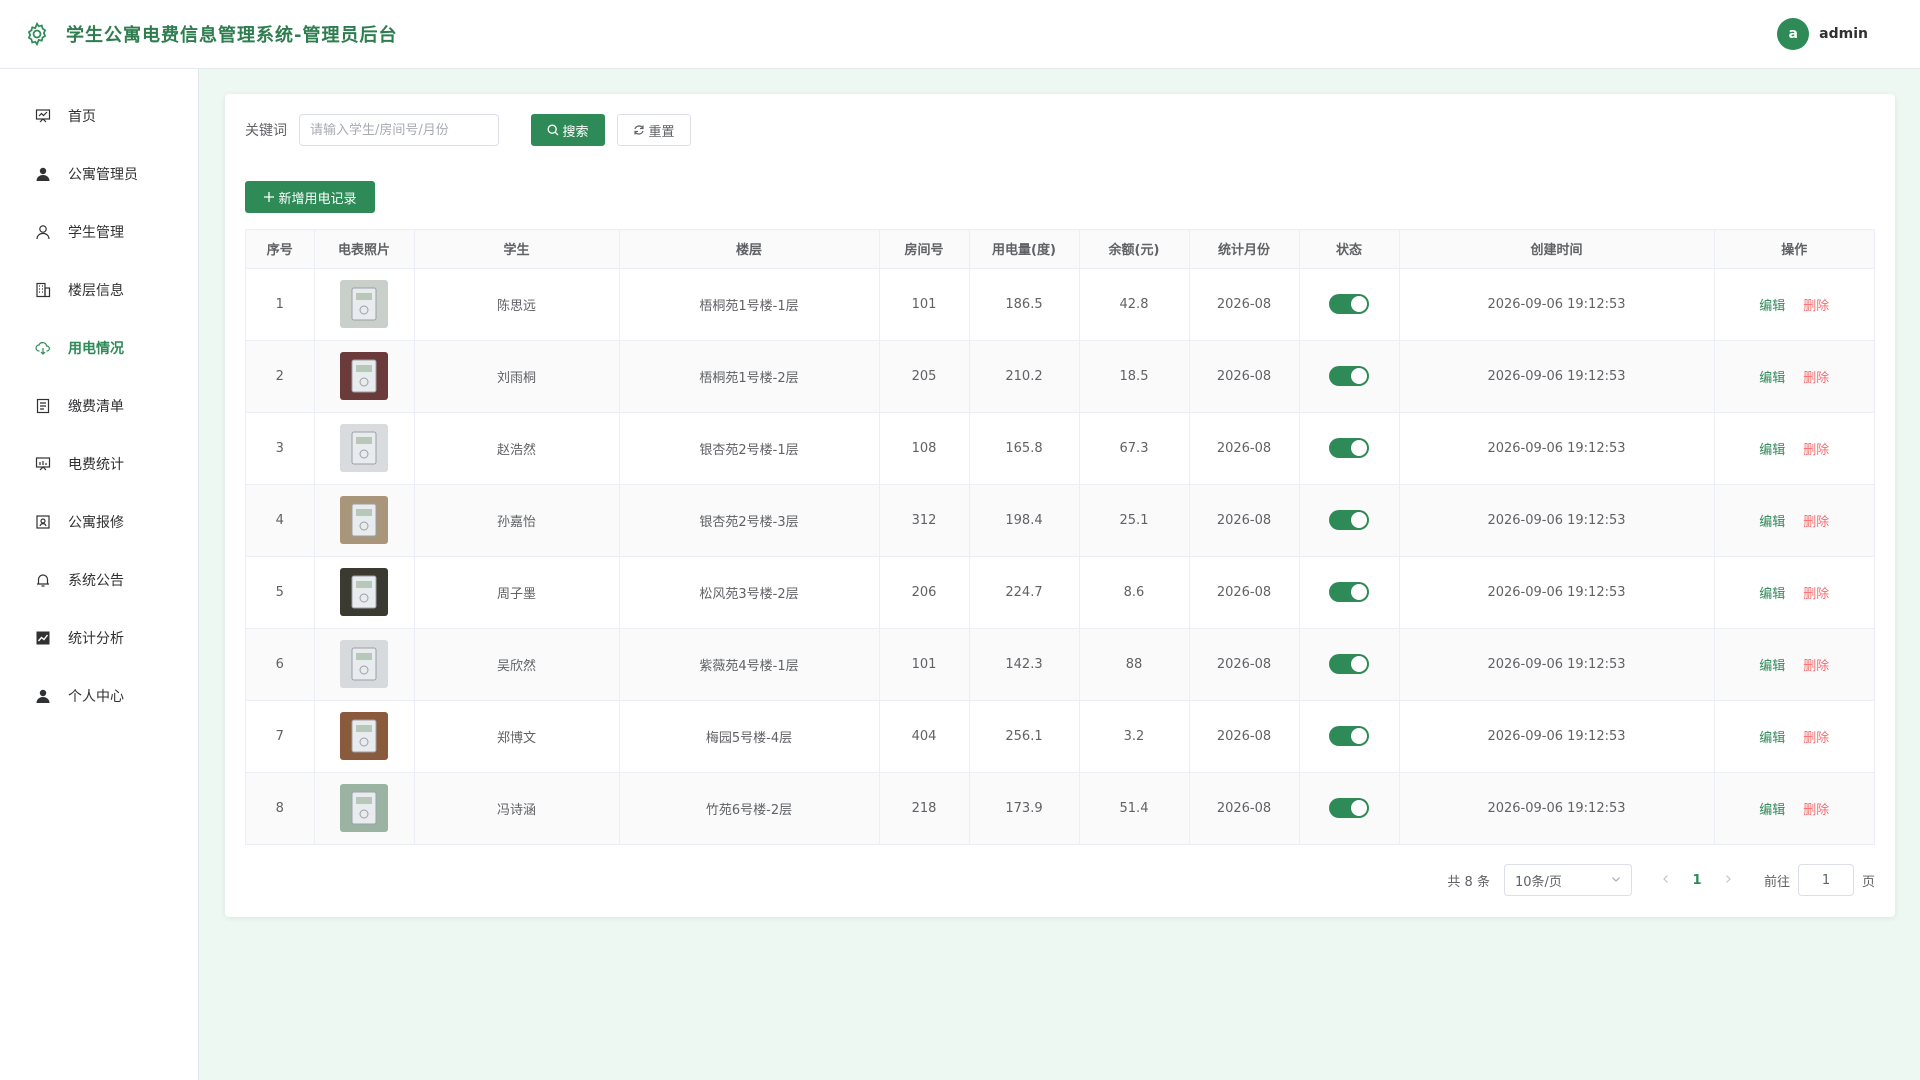  What do you see at coordinates (280, 249) in the screenshot?
I see `column-header: 序号` at bounding box center [280, 249].